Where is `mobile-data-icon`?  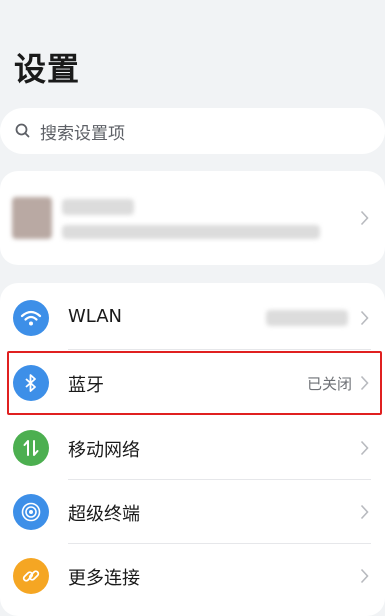 mobile-data-icon is located at coordinates (31, 448).